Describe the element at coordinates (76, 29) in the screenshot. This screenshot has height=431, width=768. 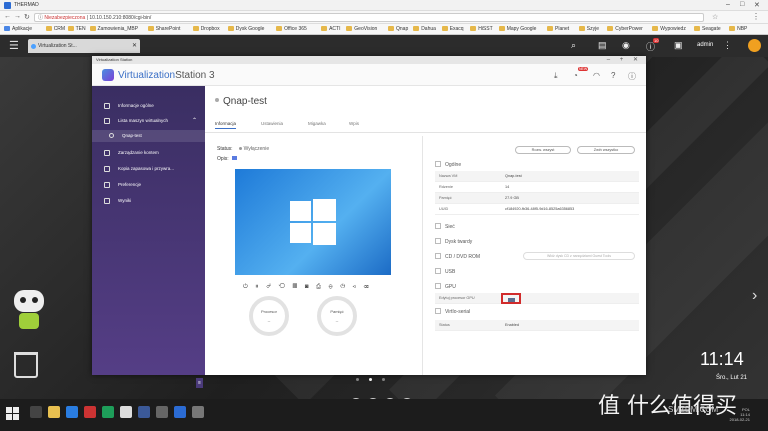
I see `bookmark-item: TEN` at that location.